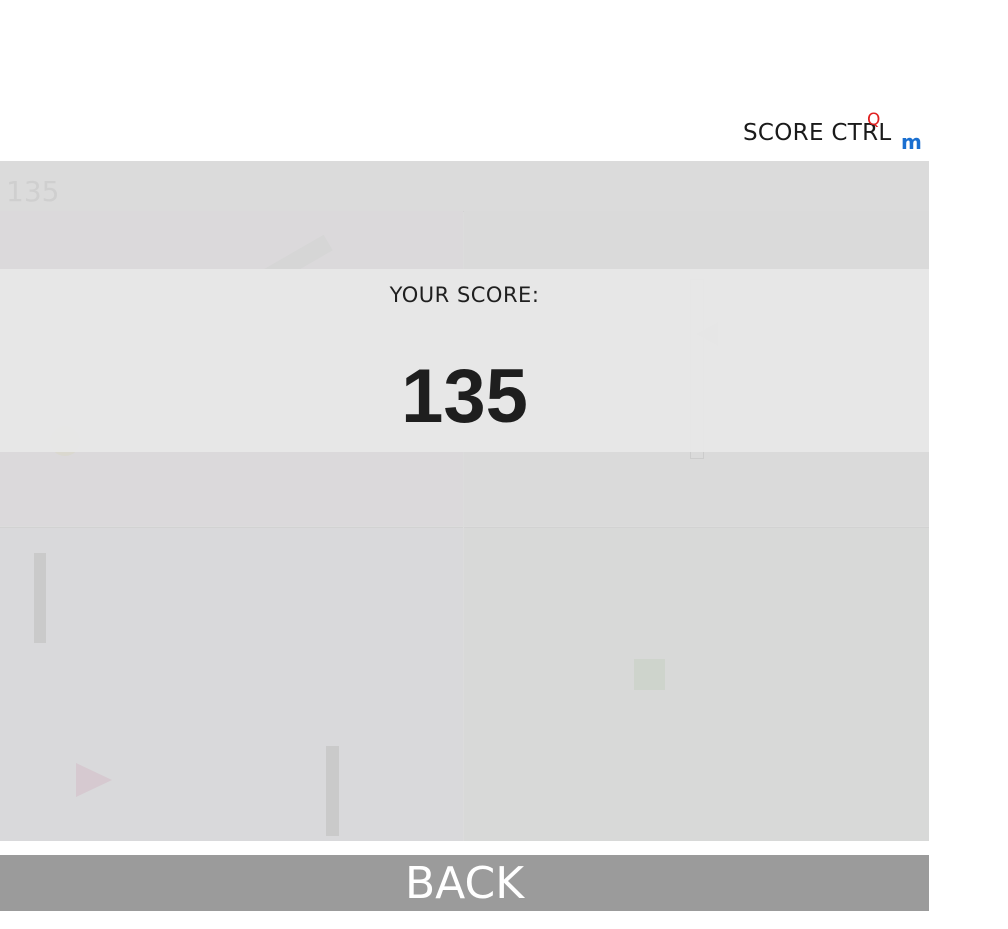  I want to click on board-faded-score: 135, so click(33, 191).